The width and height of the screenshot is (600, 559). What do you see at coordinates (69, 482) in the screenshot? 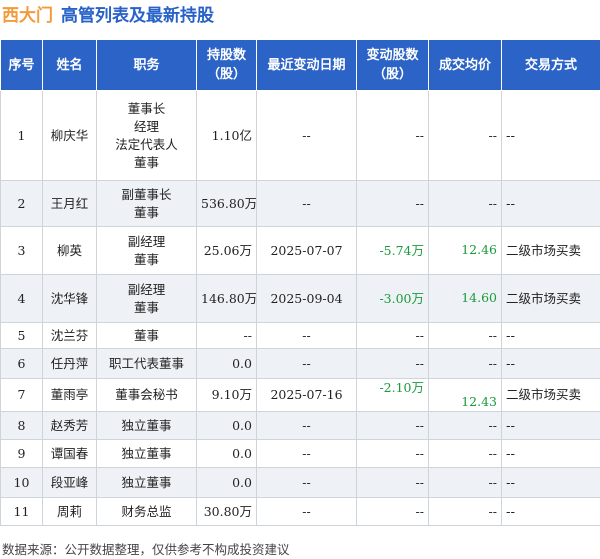
I see `cell-name: 段亚峰` at bounding box center [69, 482].